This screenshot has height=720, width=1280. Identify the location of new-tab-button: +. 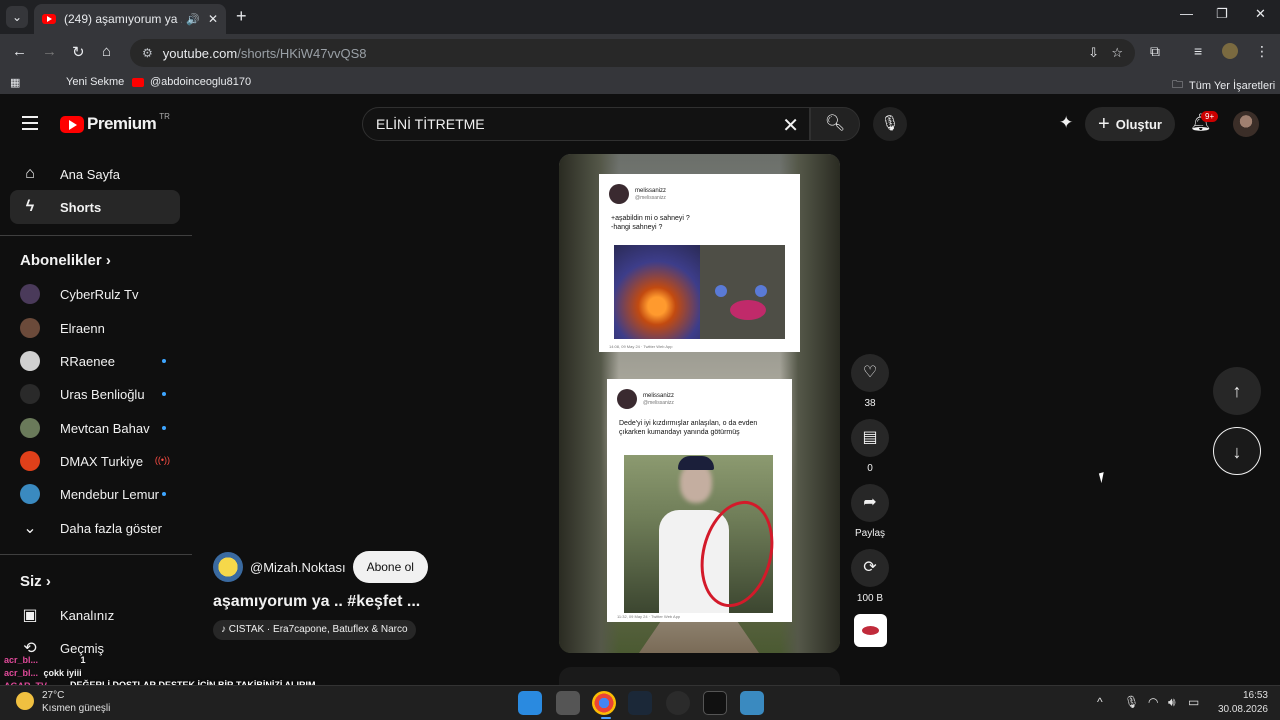
(241, 16).